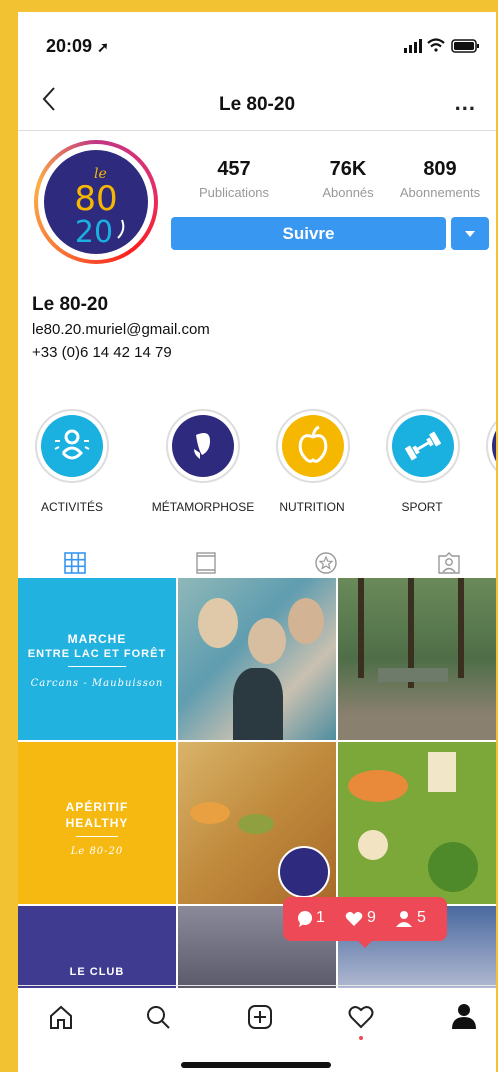 The height and width of the screenshot is (1072, 498). I want to click on post-title: HEALTHY, so click(97, 823).